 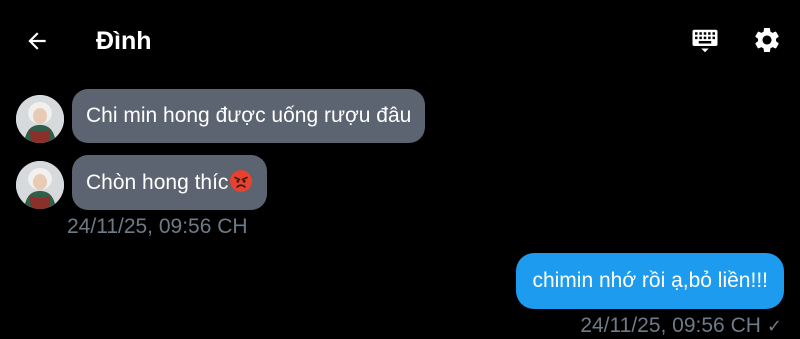 What do you see at coordinates (124, 41) in the screenshot?
I see `page-title: Đình` at bounding box center [124, 41].